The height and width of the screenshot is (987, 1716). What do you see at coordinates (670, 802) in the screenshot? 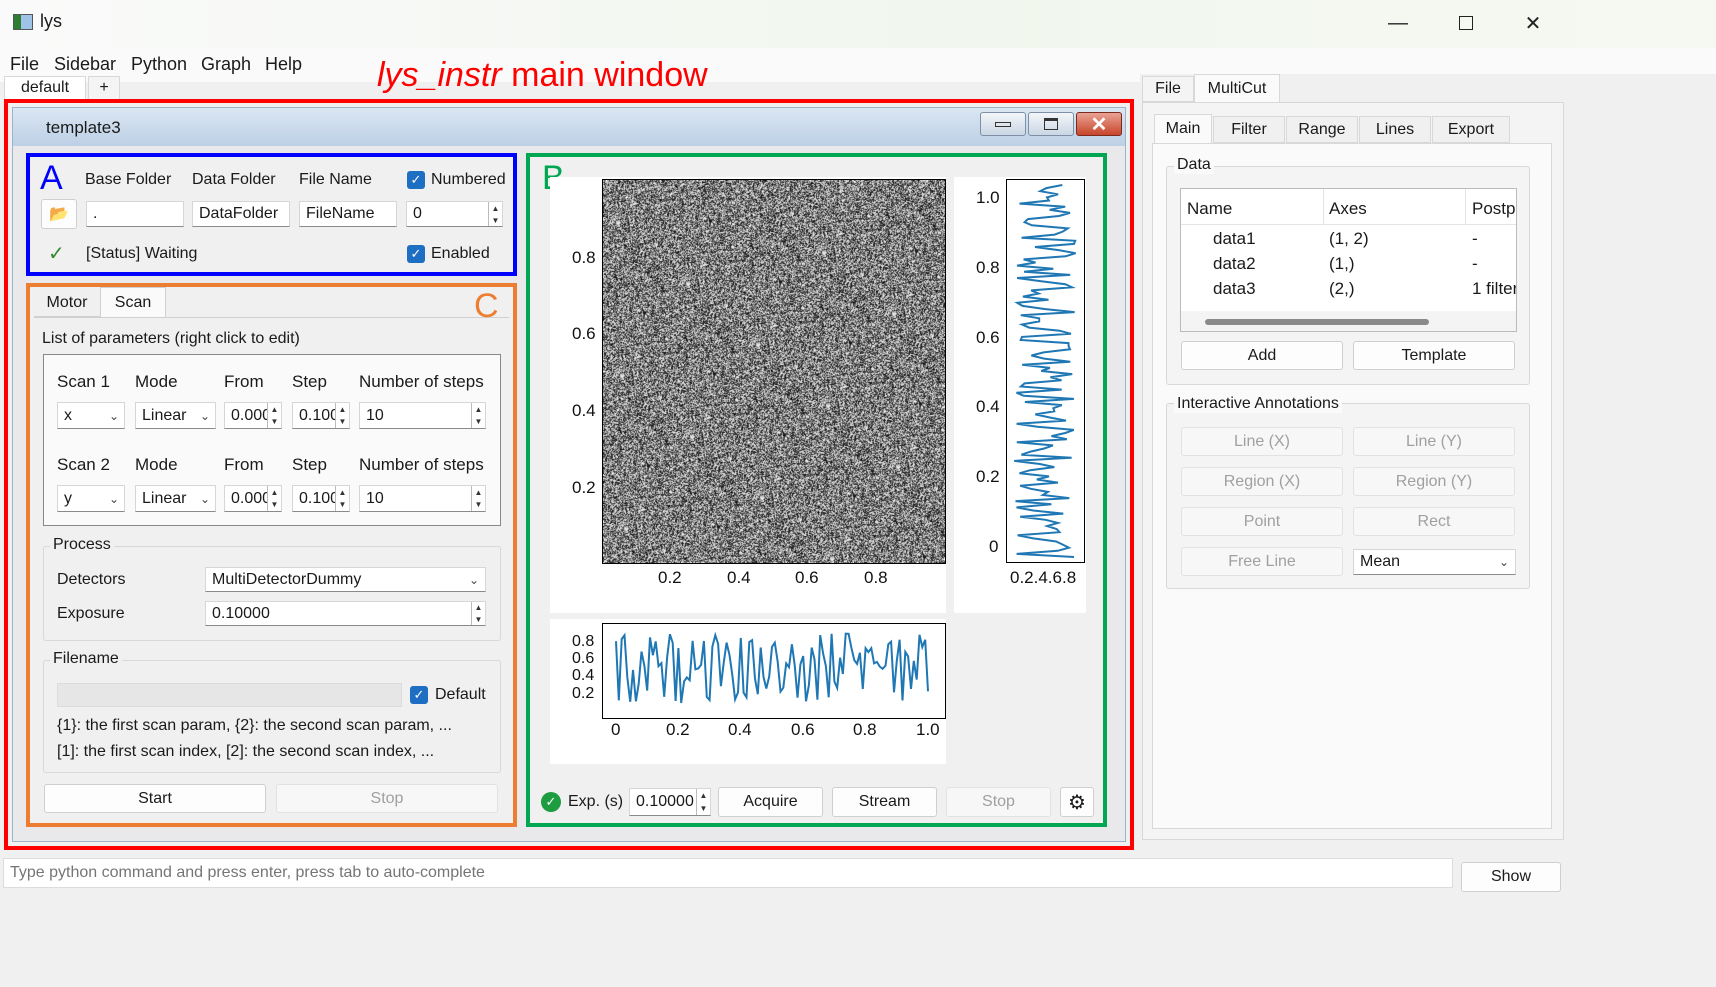
I see `exposure-time-input: 0.10000 ▲ ▼` at bounding box center [670, 802].